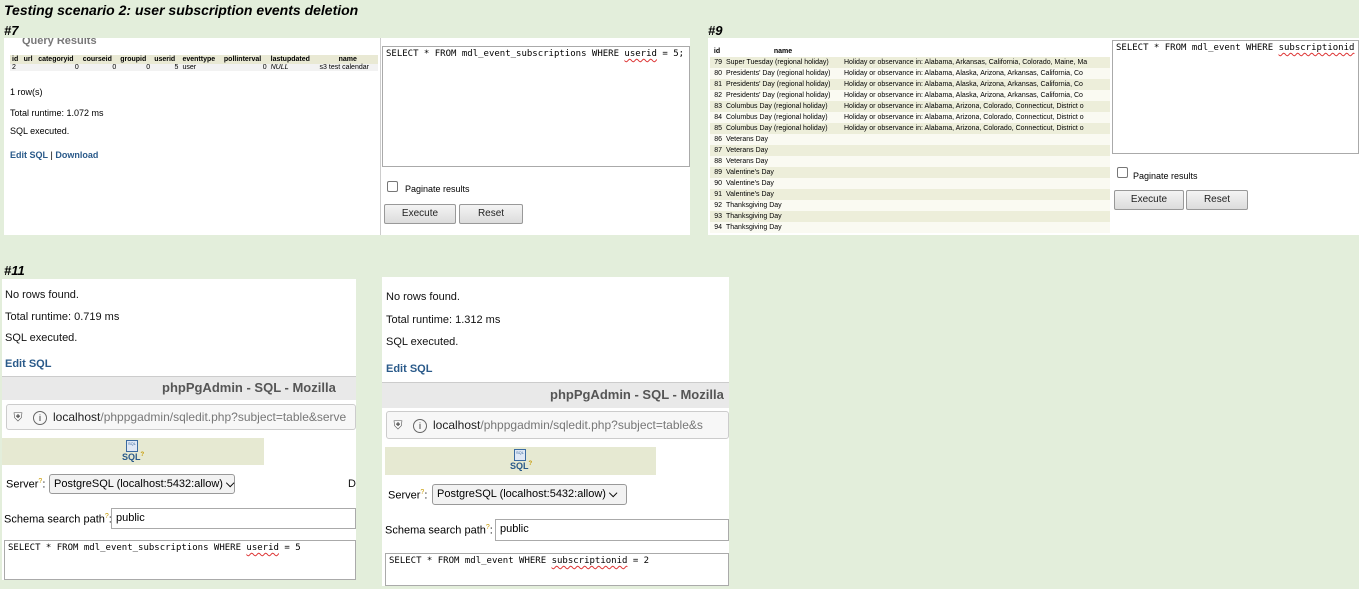 The height and width of the screenshot is (589, 1359). What do you see at coordinates (783, 183) in the screenshot?
I see `cell: Valentine's Day` at bounding box center [783, 183].